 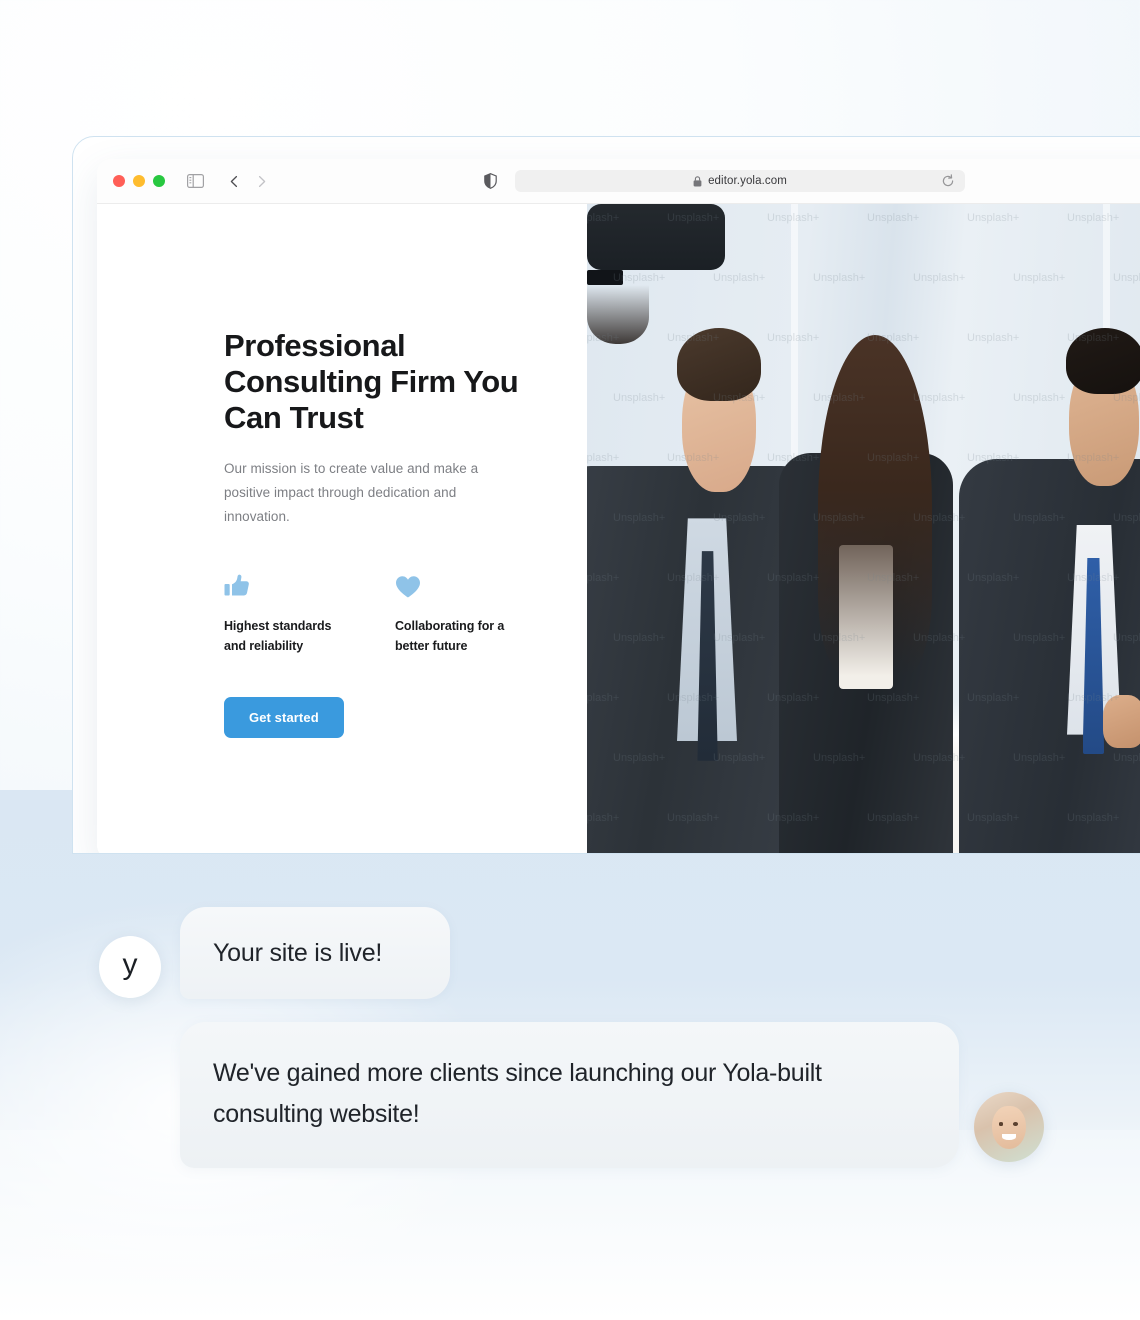 I want to click on minimize-window-button, so click(x=139, y=181).